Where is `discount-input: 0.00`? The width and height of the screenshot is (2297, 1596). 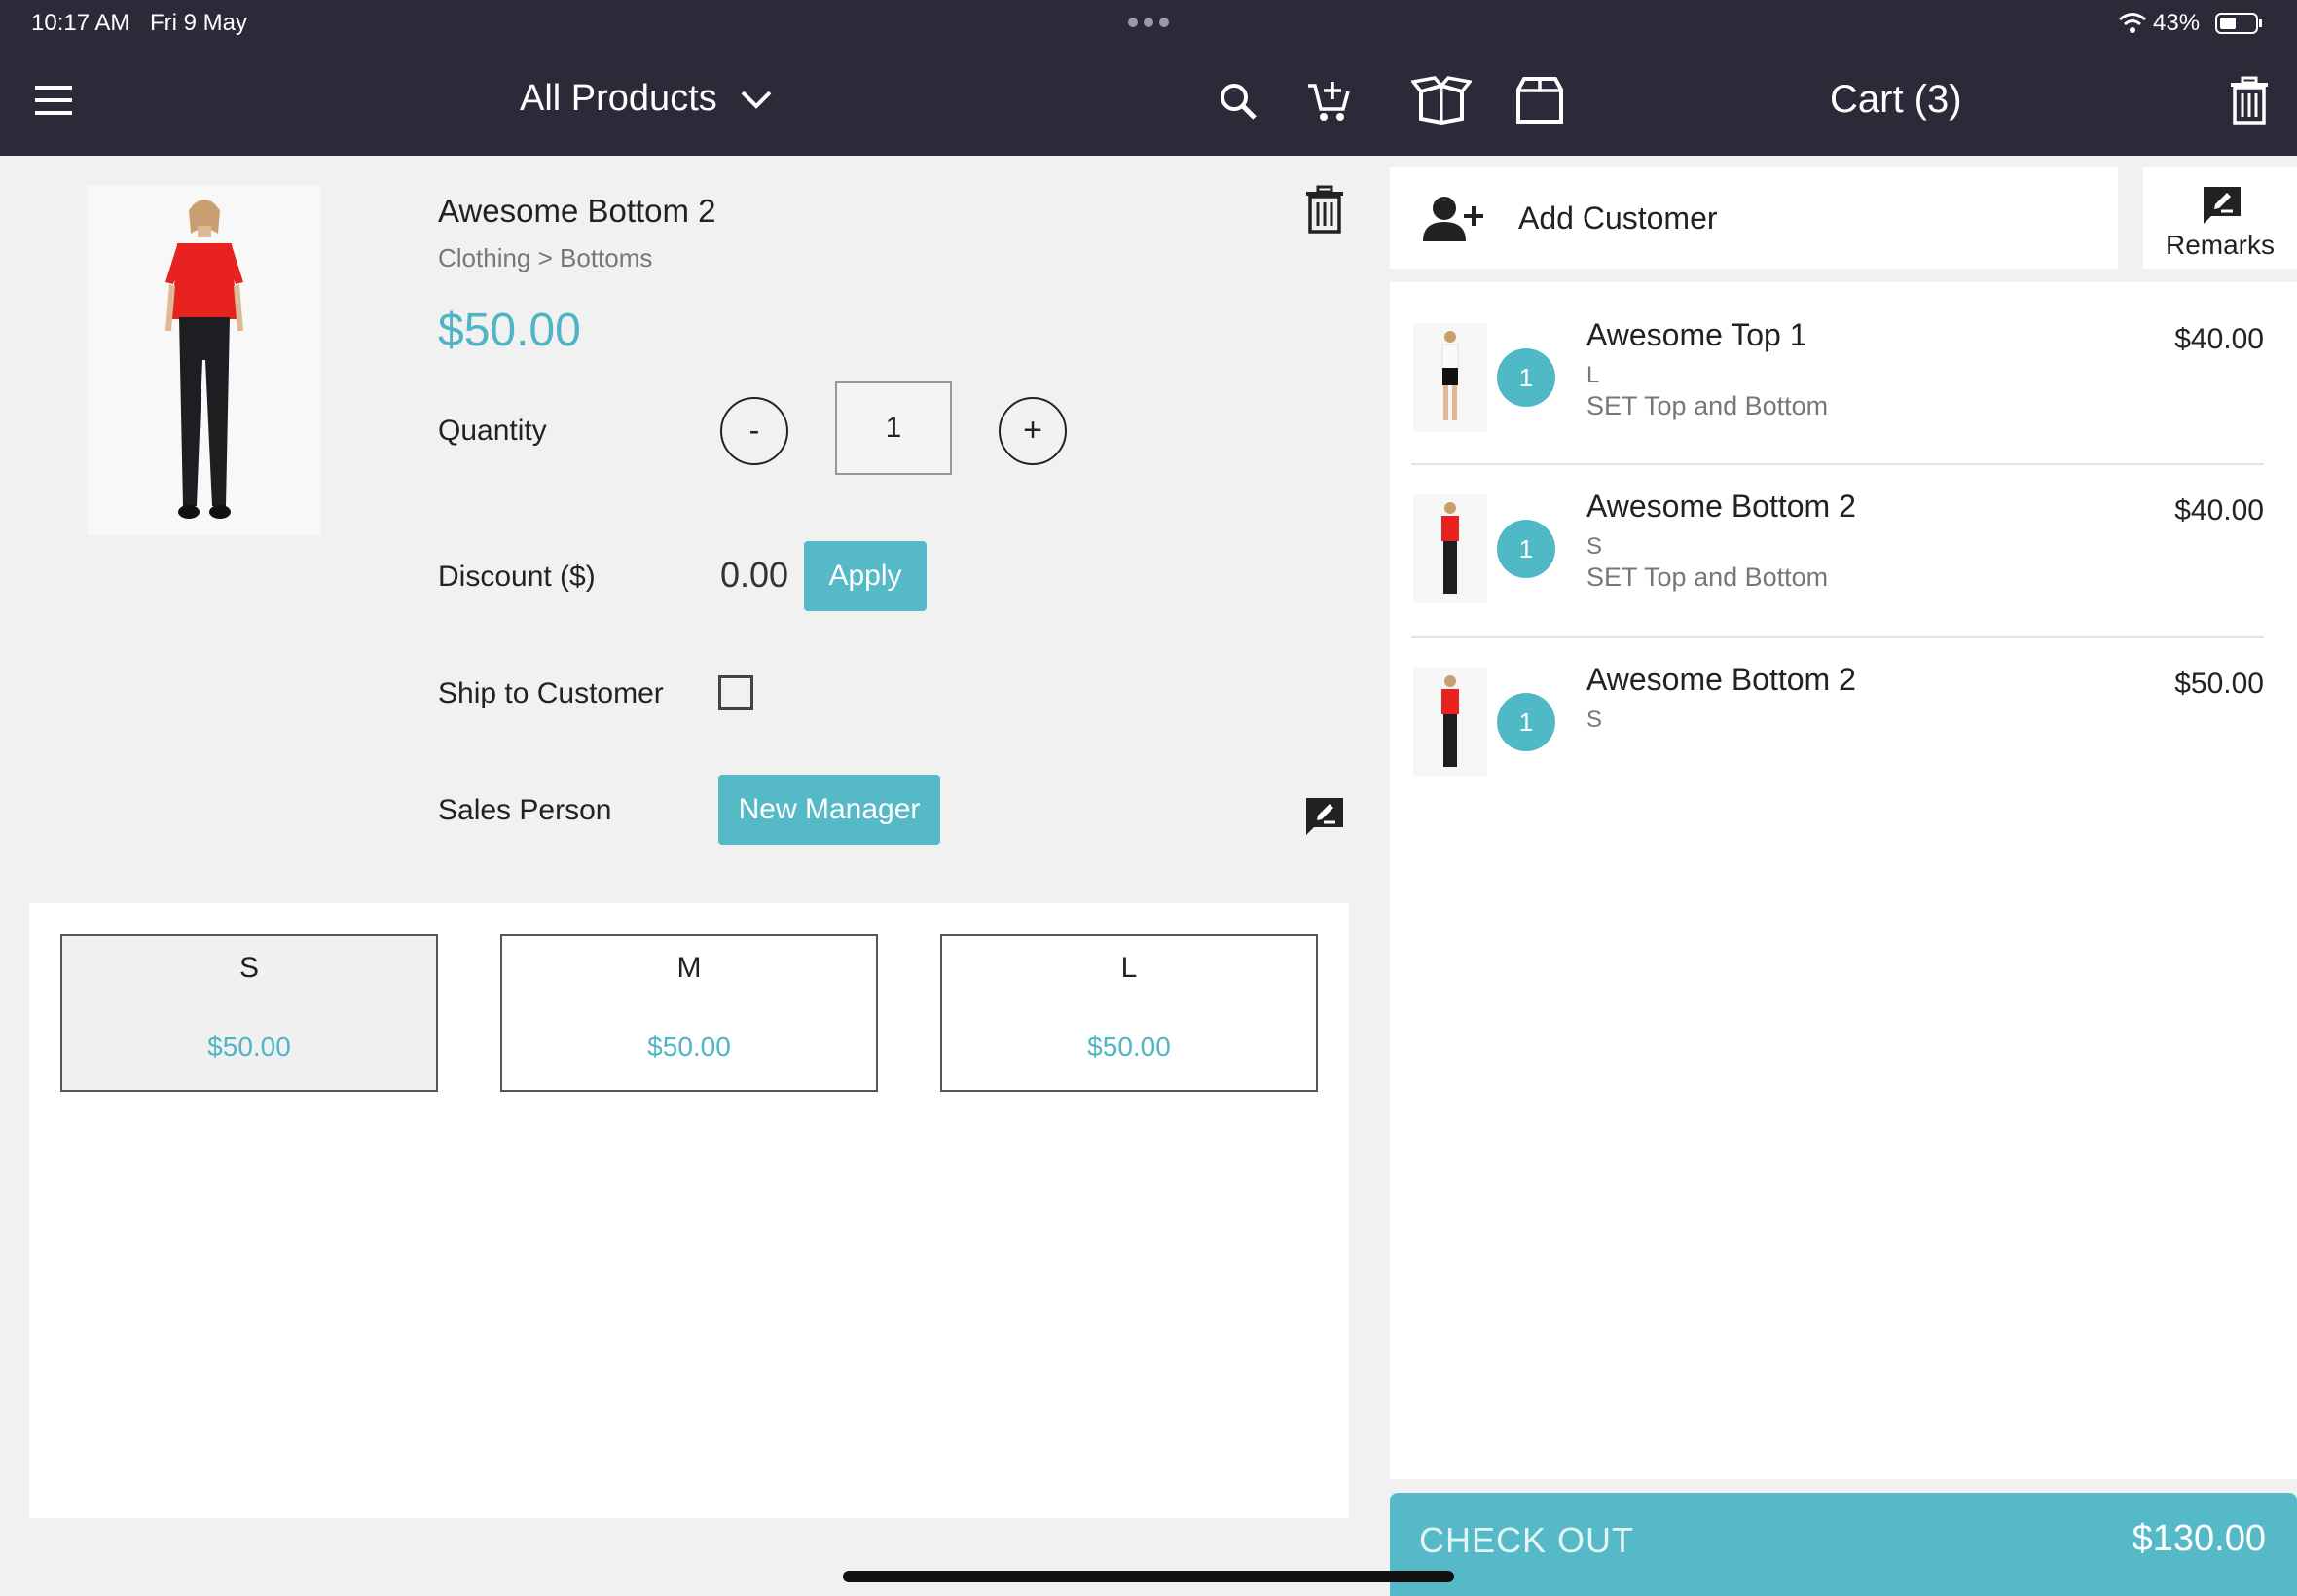
discount-input: 0.00 is located at coordinates (754, 575).